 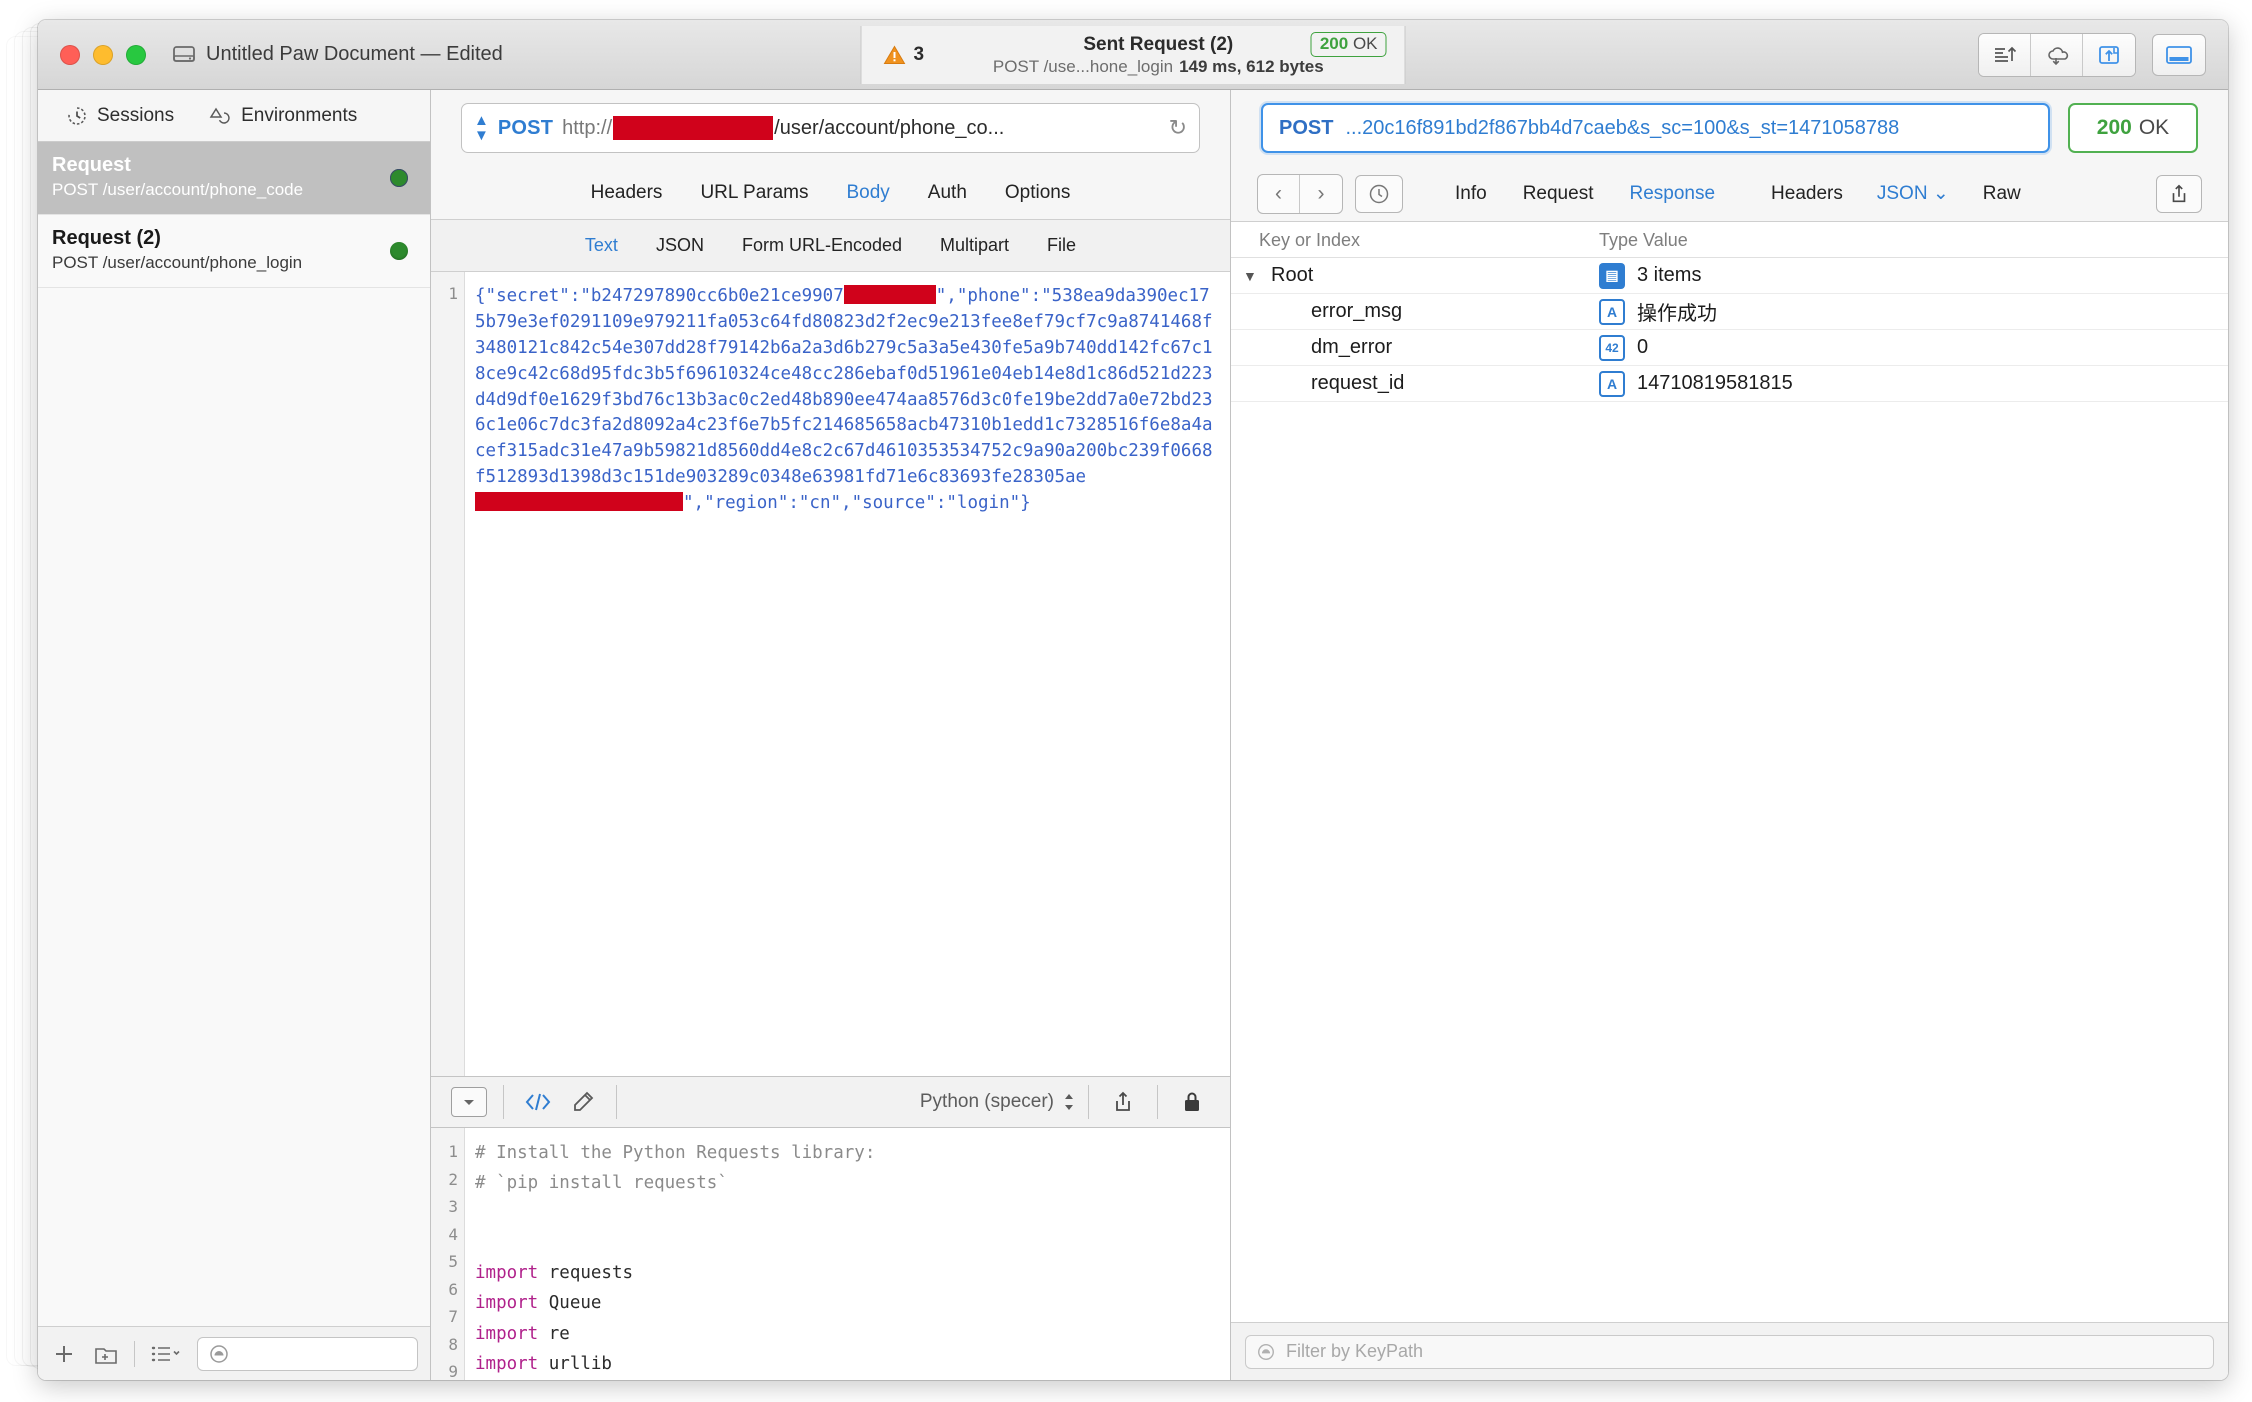 I want to click on codegen-edit-button, so click(x=582, y=1102).